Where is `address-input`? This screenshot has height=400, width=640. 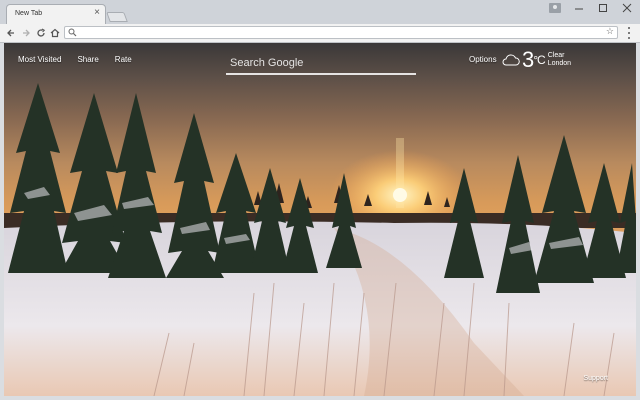 address-input is located at coordinates (339, 32).